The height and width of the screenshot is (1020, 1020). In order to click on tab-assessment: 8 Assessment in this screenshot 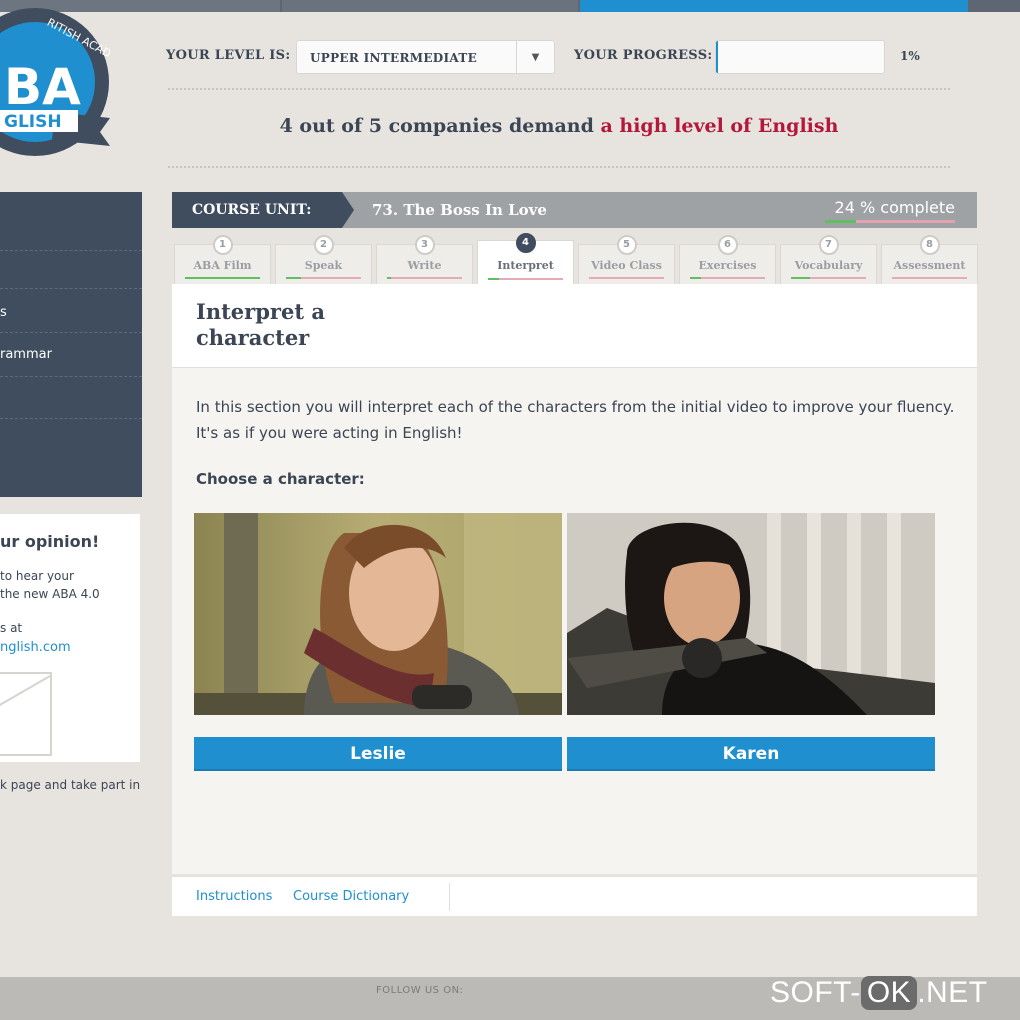, I will do `click(929, 259)`.